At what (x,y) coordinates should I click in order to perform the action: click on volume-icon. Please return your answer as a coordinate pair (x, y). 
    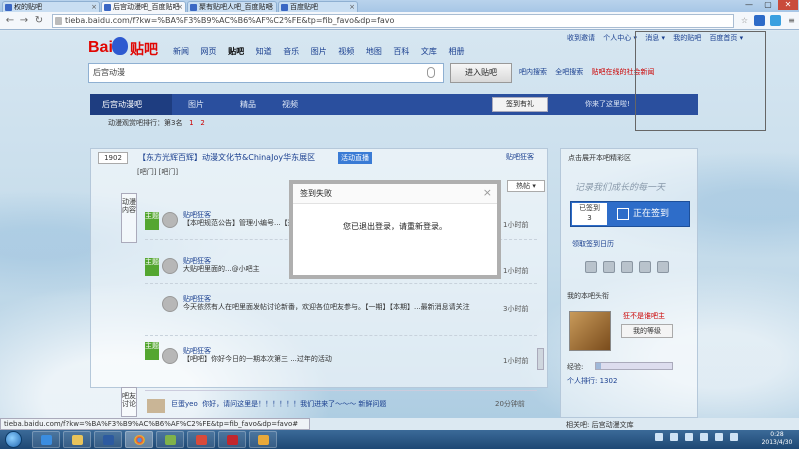
    Looking at the image, I should click on (734, 437).